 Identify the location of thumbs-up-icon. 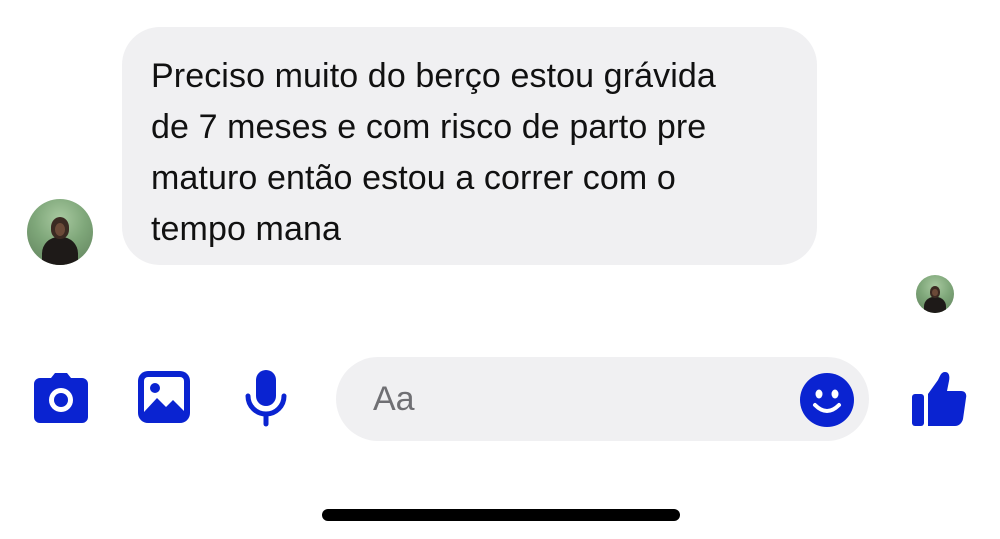
(939, 399).